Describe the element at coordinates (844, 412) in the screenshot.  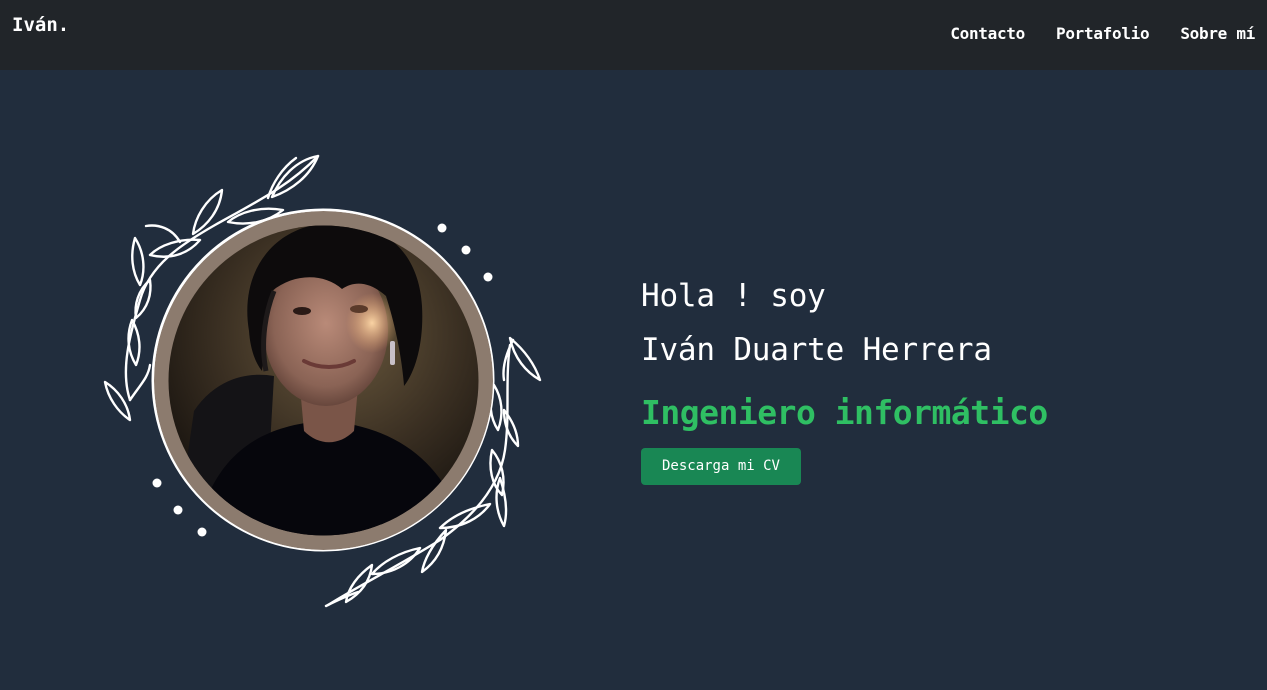
I see `hero-role: Ingeniero informático` at that location.